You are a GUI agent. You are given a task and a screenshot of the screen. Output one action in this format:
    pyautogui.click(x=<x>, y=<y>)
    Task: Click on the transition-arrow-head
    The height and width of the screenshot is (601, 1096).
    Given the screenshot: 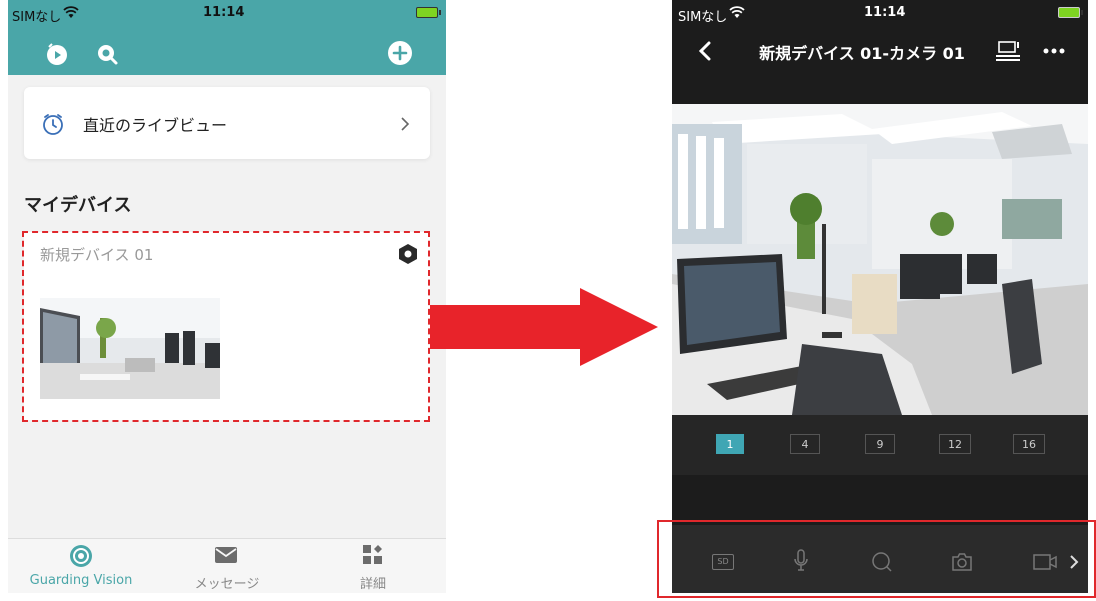 What is the action you would take?
    pyautogui.click(x=619, y=327)
    